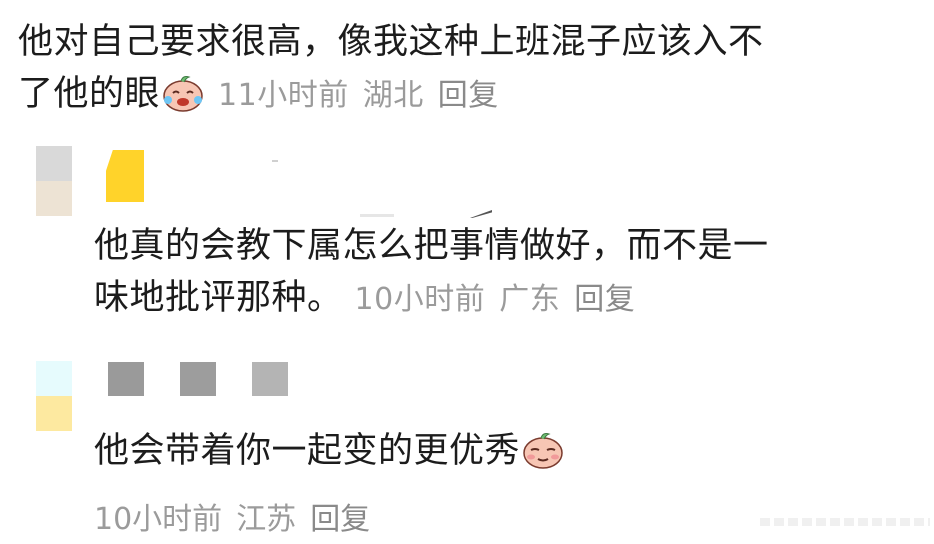 This screenshot has height=544, width=934. What do you see at coordinates (283, 95) in the screenshot?
I see `comment-1-time: 11小时前` at bounding box center [283, 95].